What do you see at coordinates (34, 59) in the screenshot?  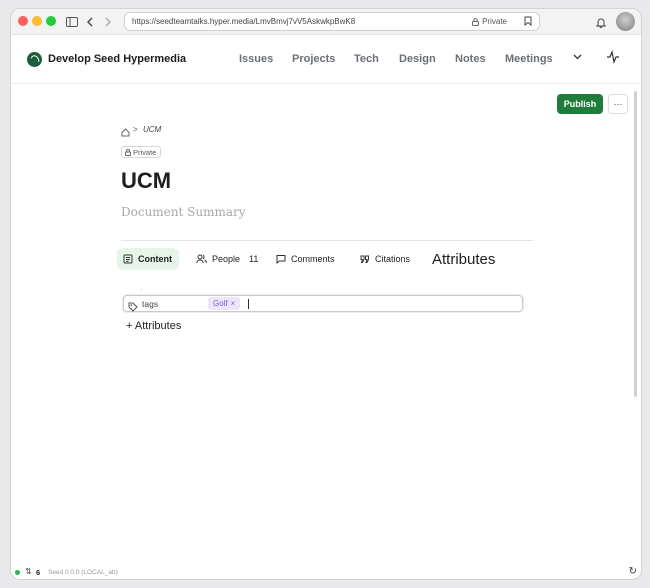 I see `site-logo-icon` at bounding box center [34, 59].